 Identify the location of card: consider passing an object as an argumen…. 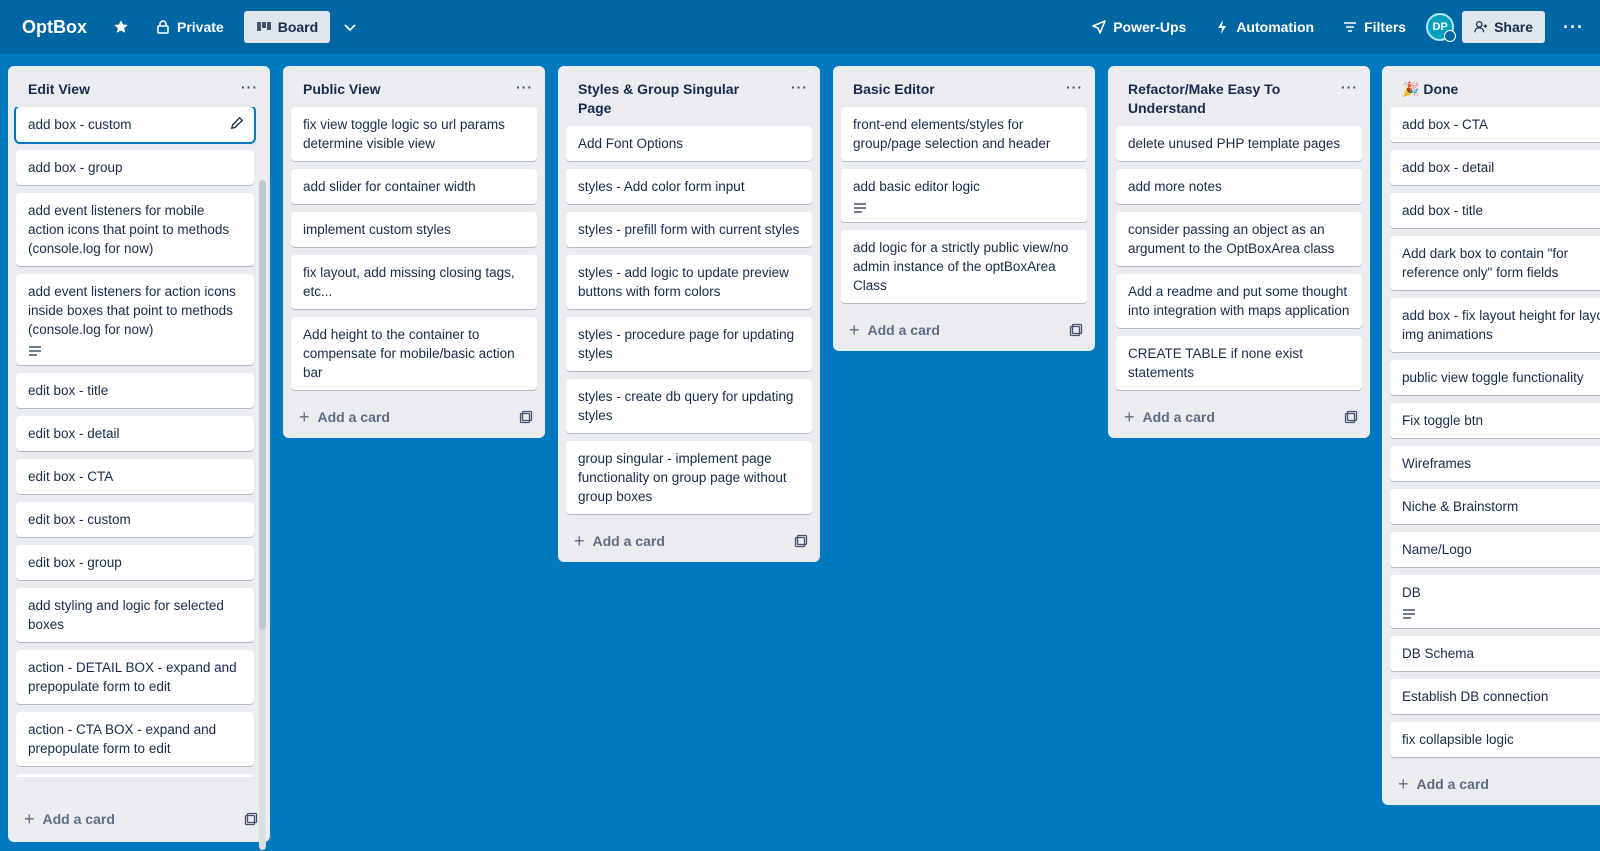
(1239, 239).